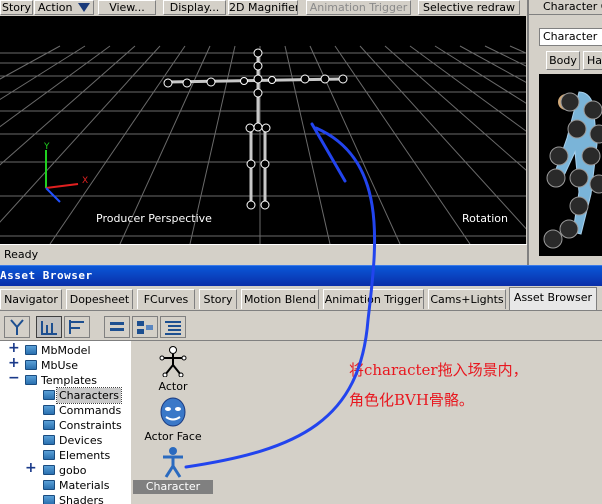 This screenshot has width=602, height=504. What do you see at coordinates (154, 218) in the screenshot?
I see `camera-label: Producer Perspective` at bounding box center [154, 218].